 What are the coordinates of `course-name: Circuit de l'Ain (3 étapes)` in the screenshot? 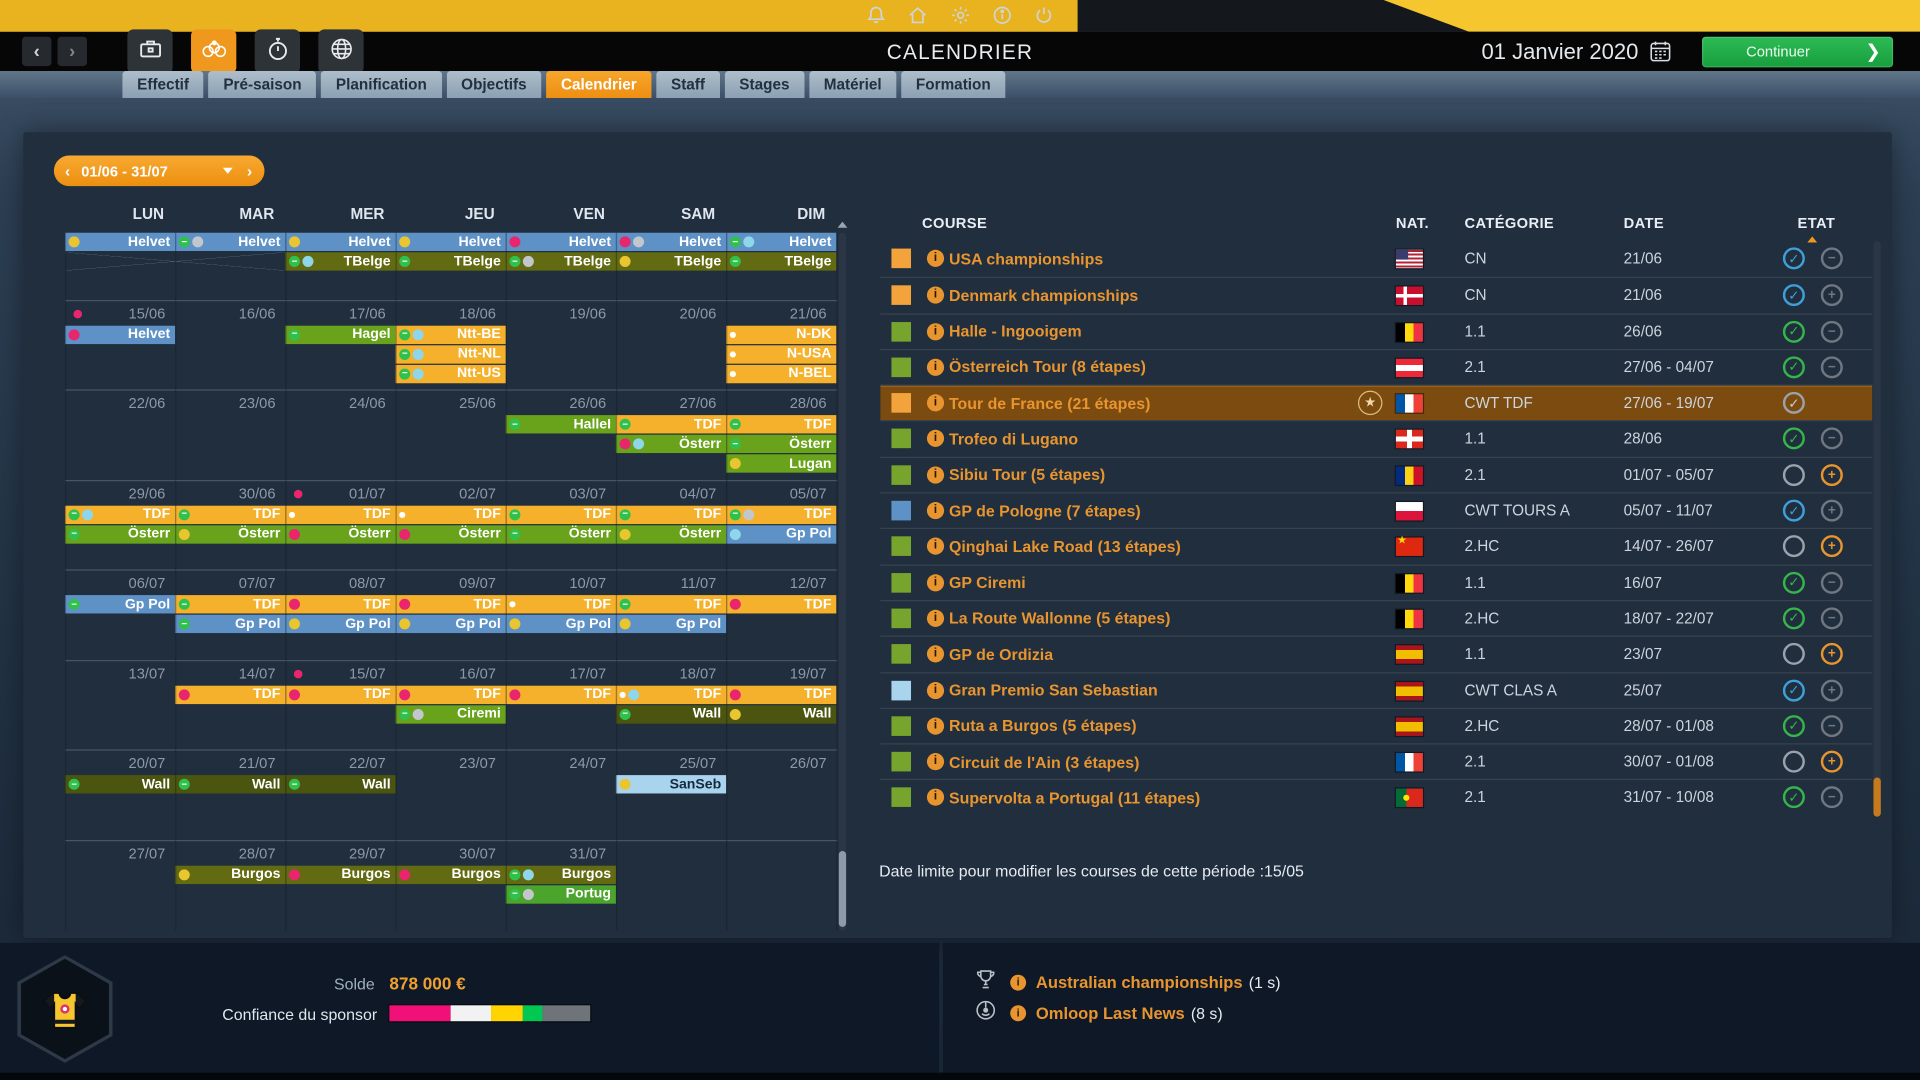 It's located at (1044, 762).